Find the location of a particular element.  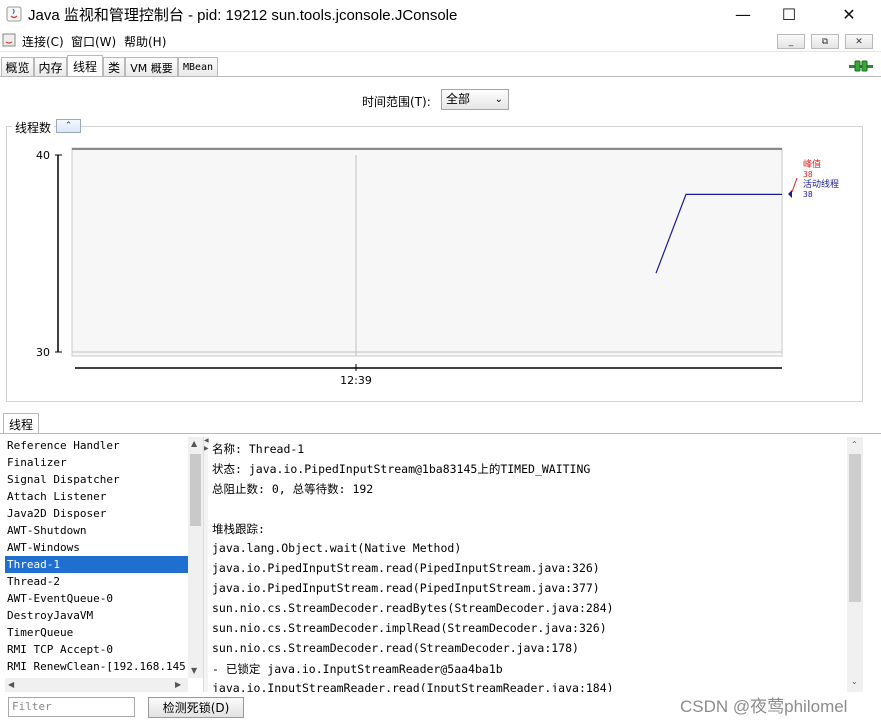

detail-vscroll: ⌃ ⌄ is located at coordinates (855, 564).